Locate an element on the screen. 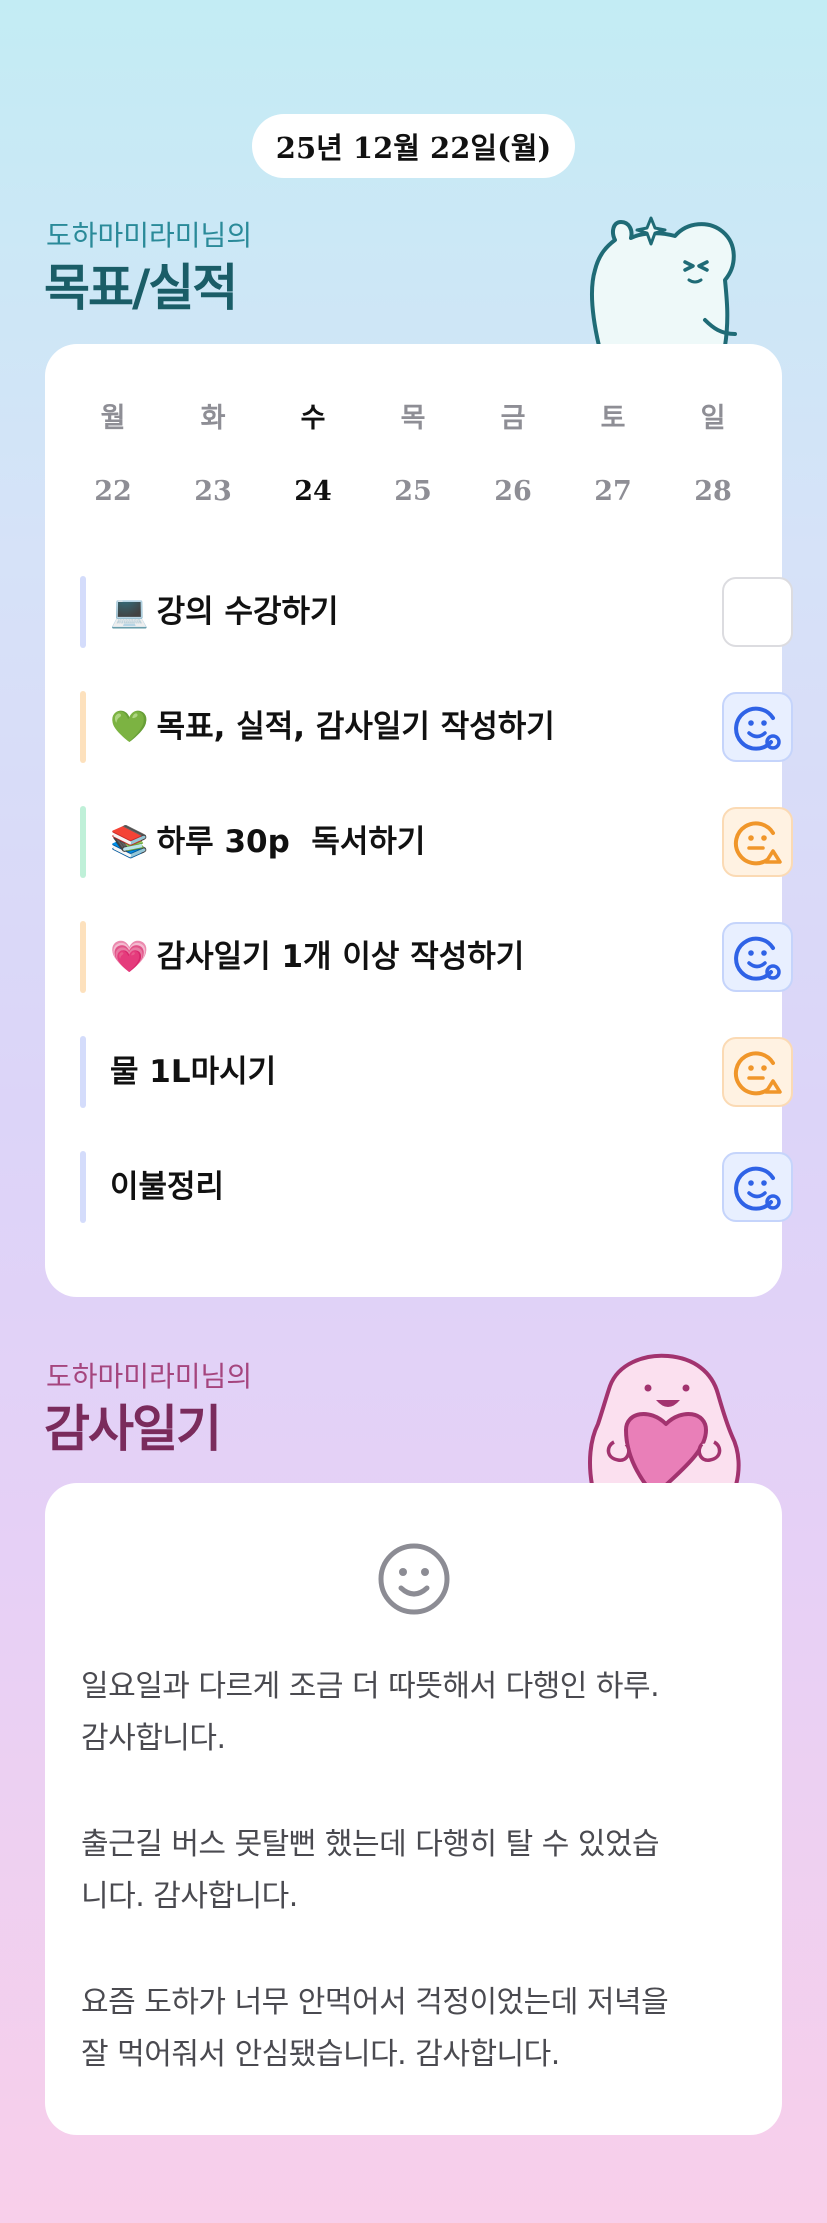 The image size is (827, 2223). weekday-label: 수 is located at coordinates (313, 418).